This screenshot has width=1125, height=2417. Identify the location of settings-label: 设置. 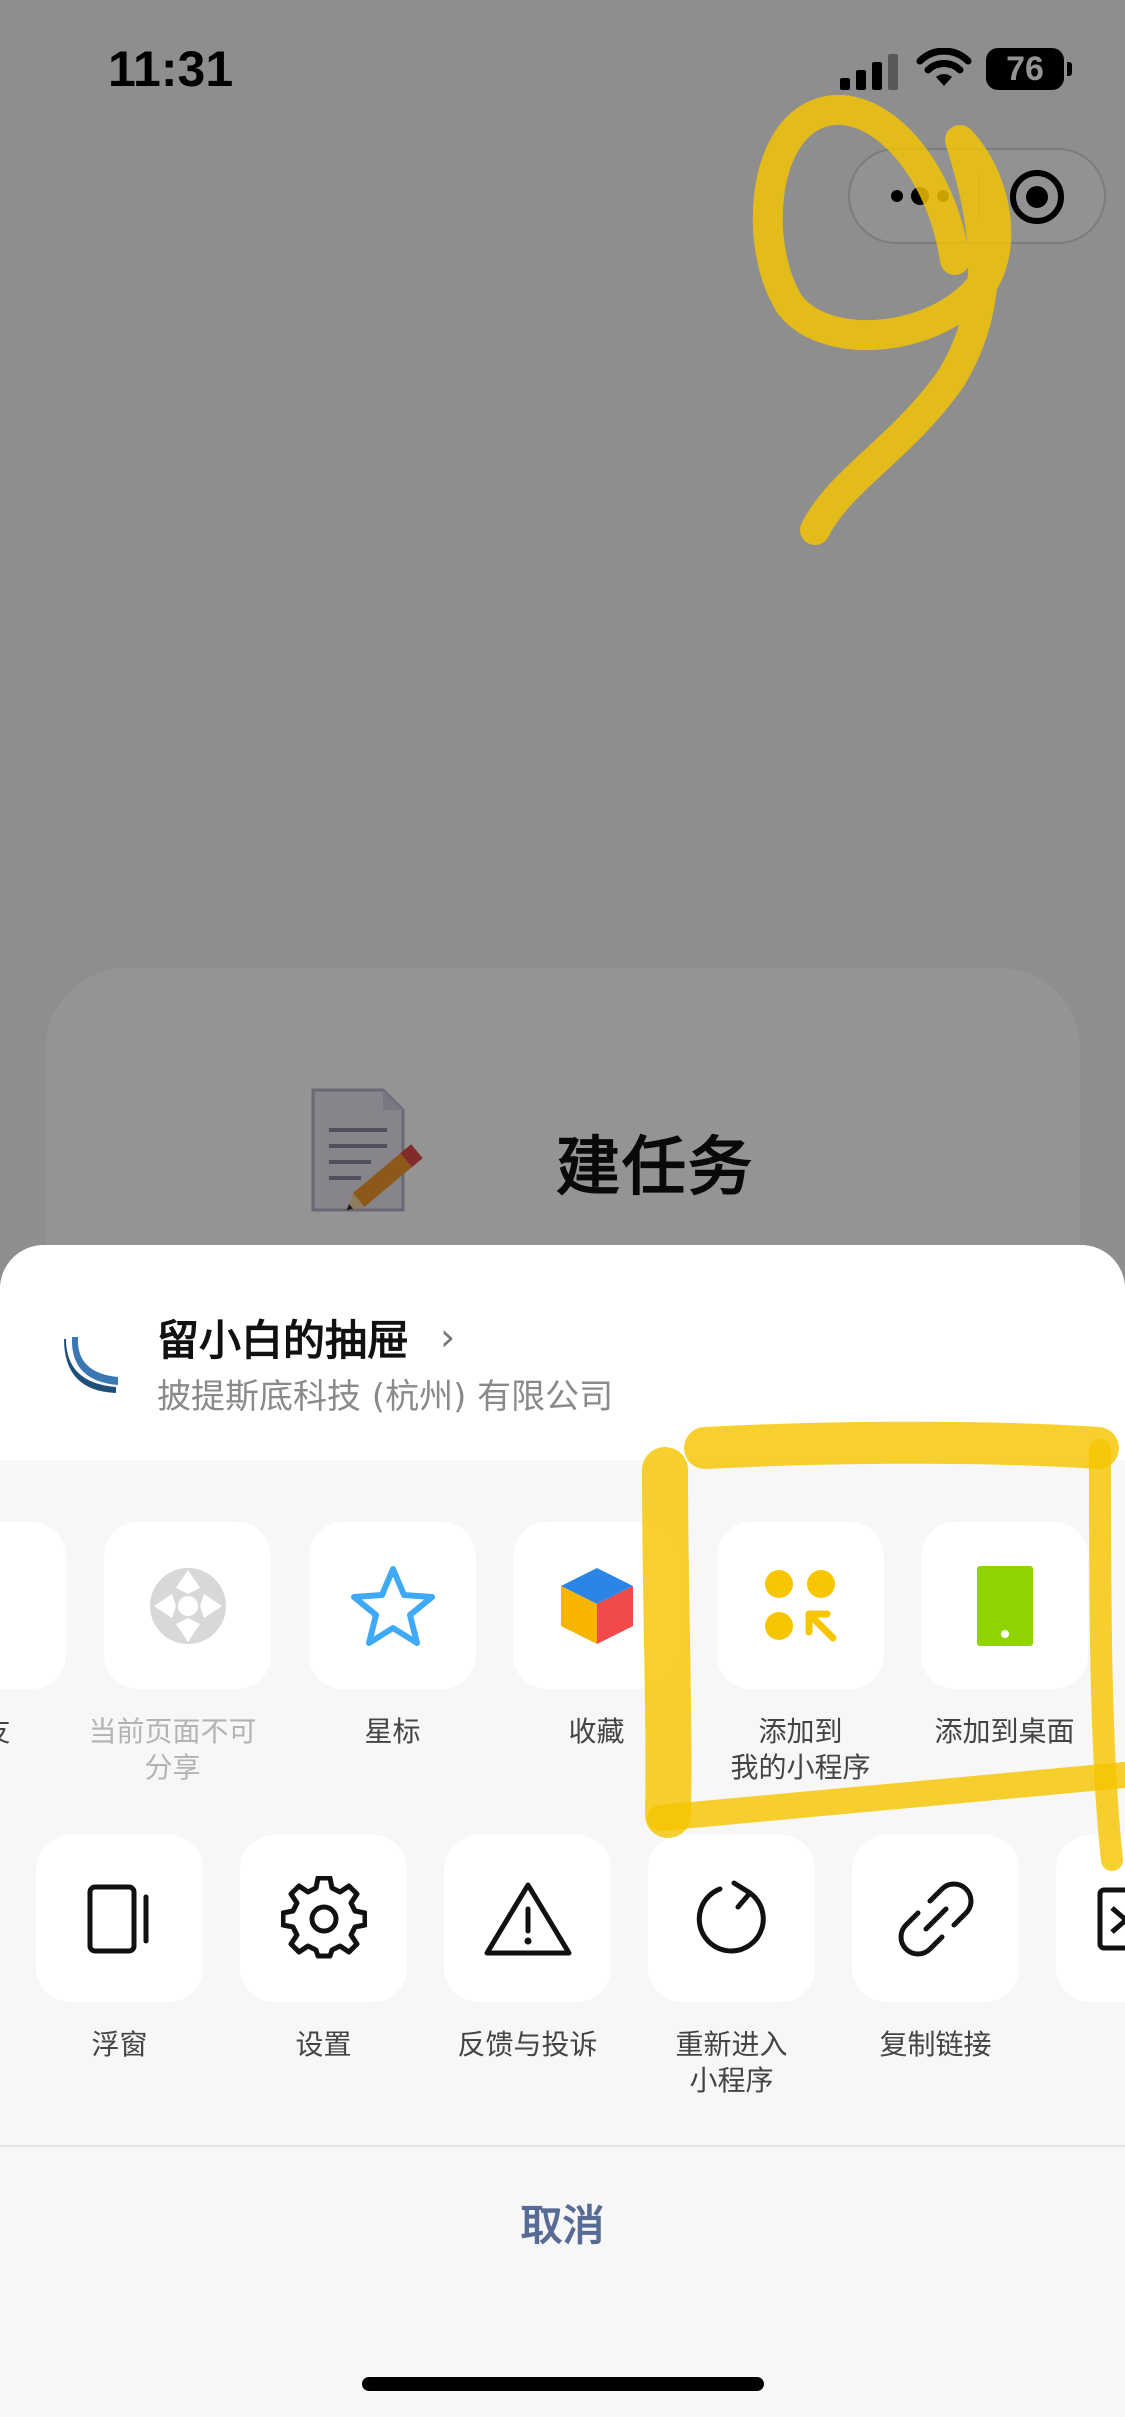
(323, 2044).